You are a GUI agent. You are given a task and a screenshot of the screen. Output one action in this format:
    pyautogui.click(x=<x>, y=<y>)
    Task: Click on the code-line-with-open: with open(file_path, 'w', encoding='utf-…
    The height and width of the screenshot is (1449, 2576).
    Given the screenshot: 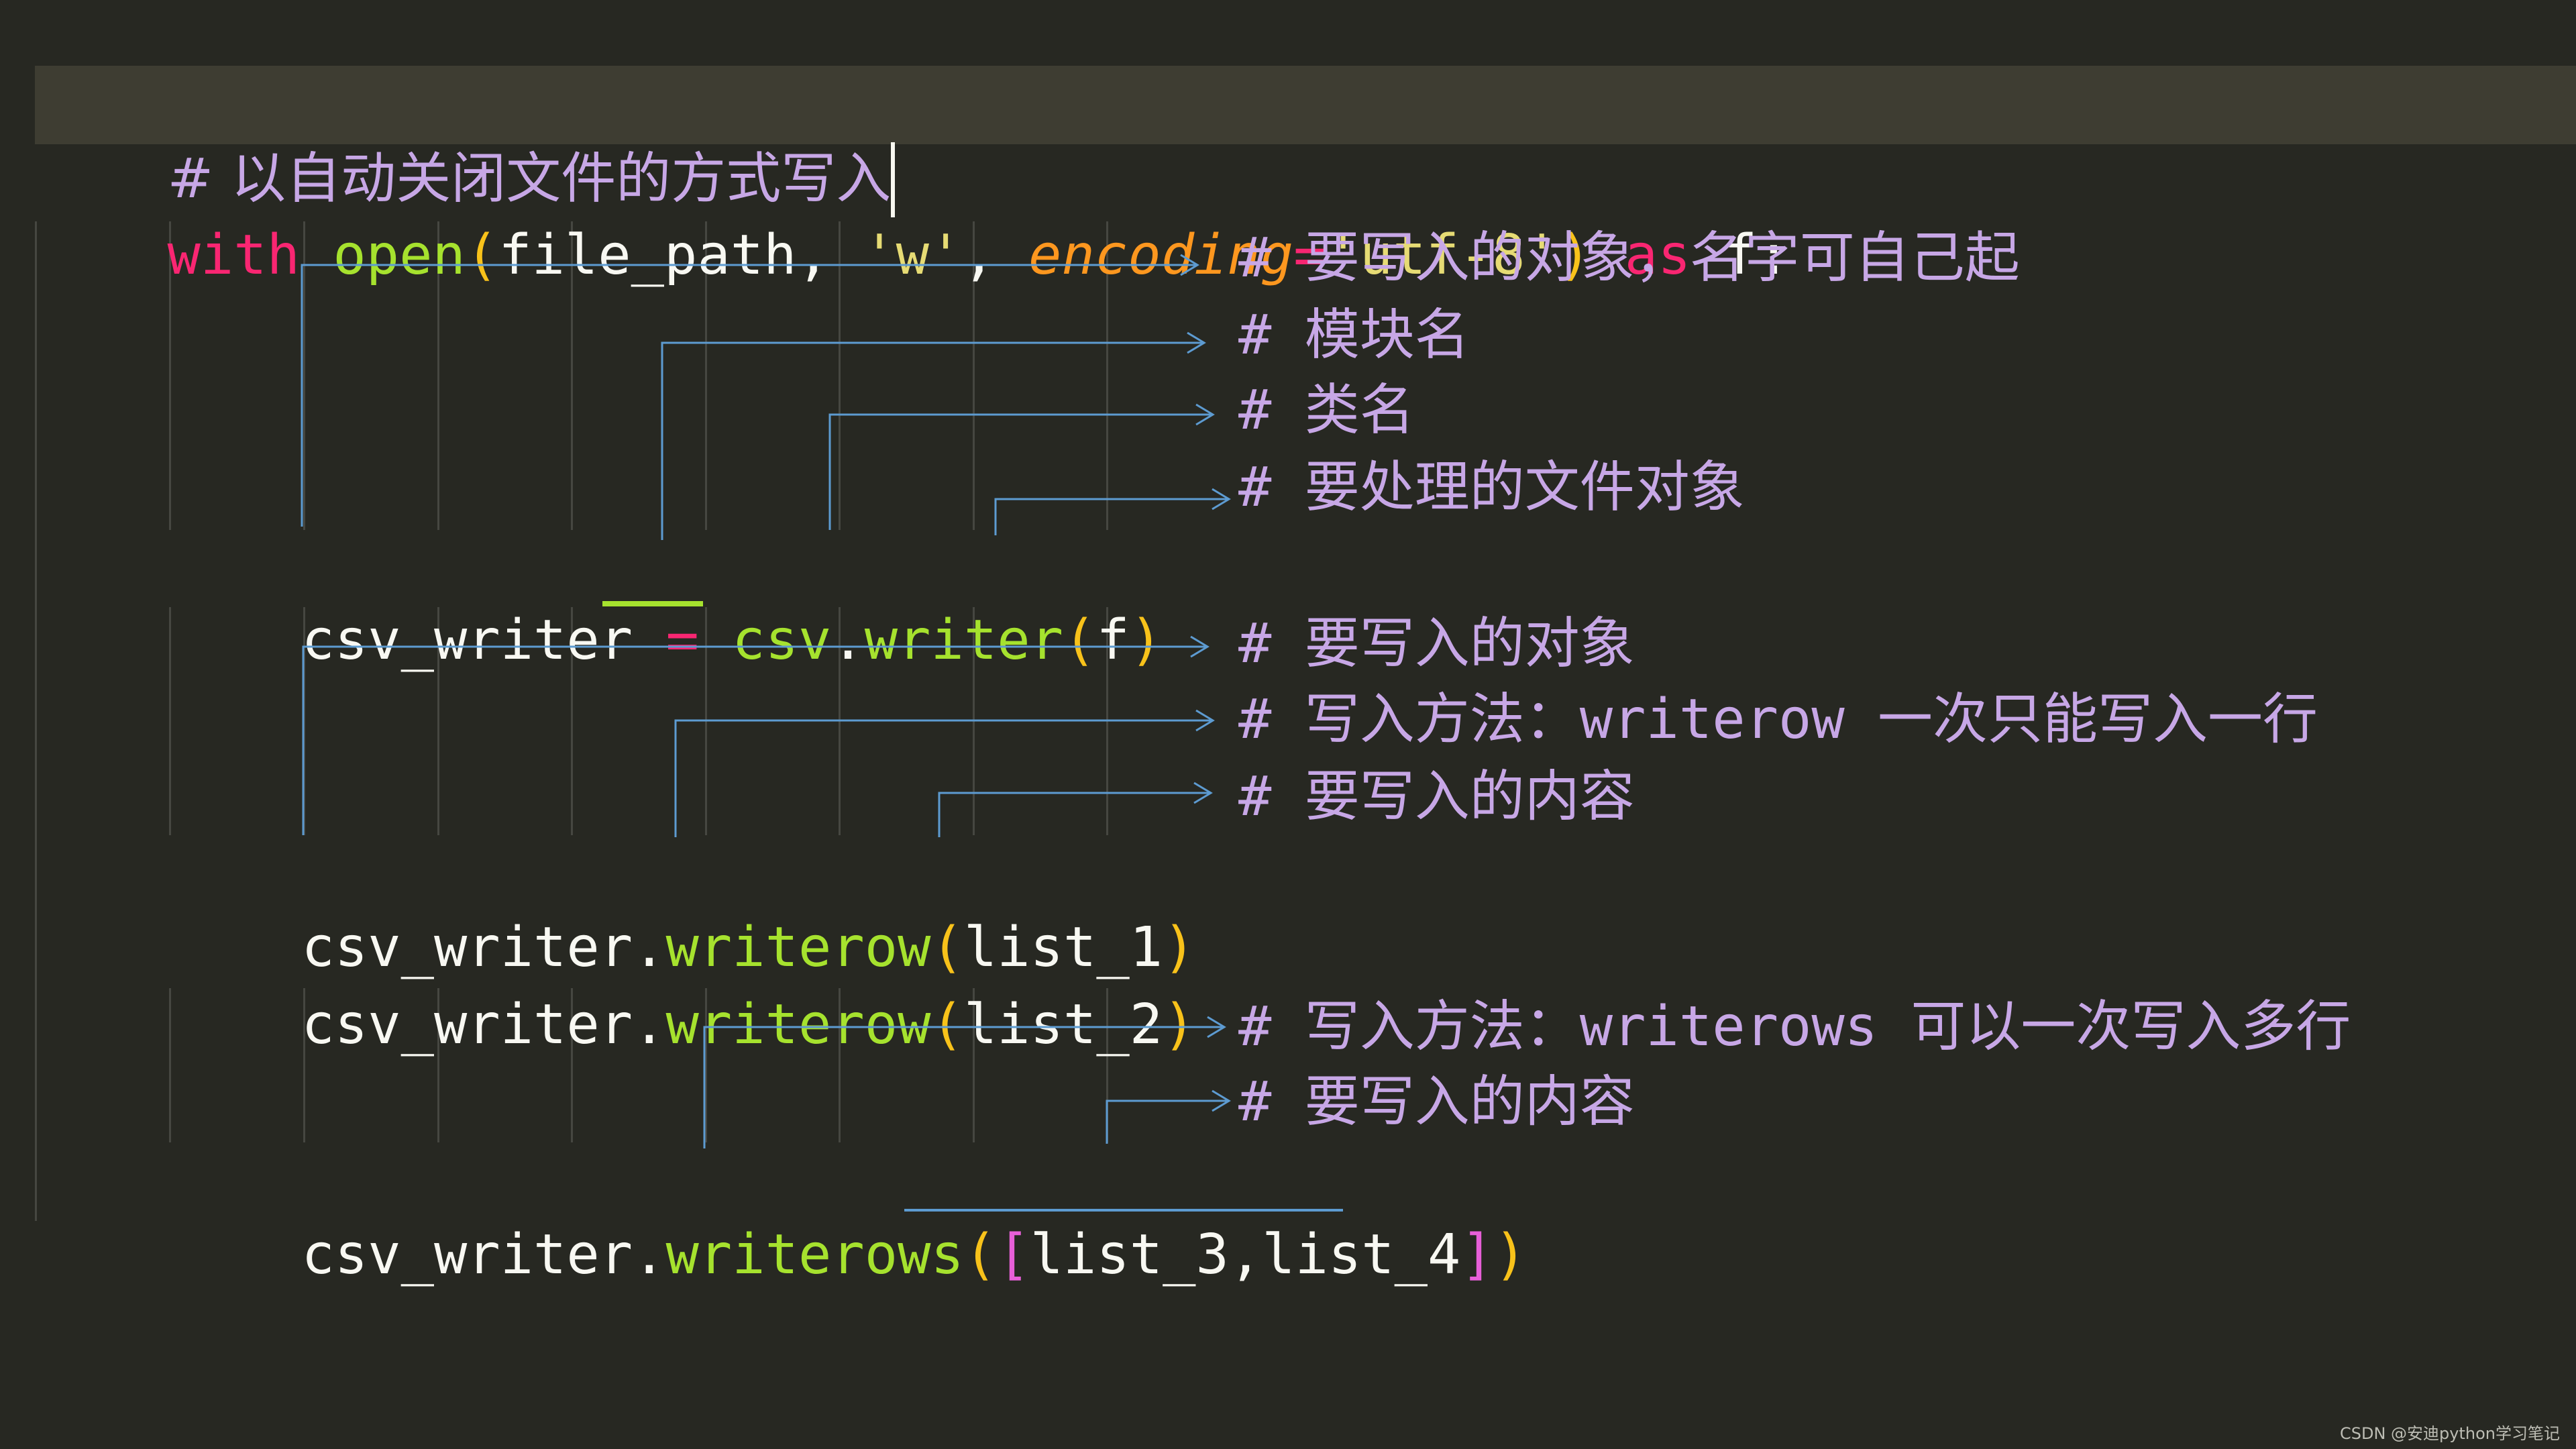 What is the action you would take?
    pyautogui.click(x=912, y=216)
    